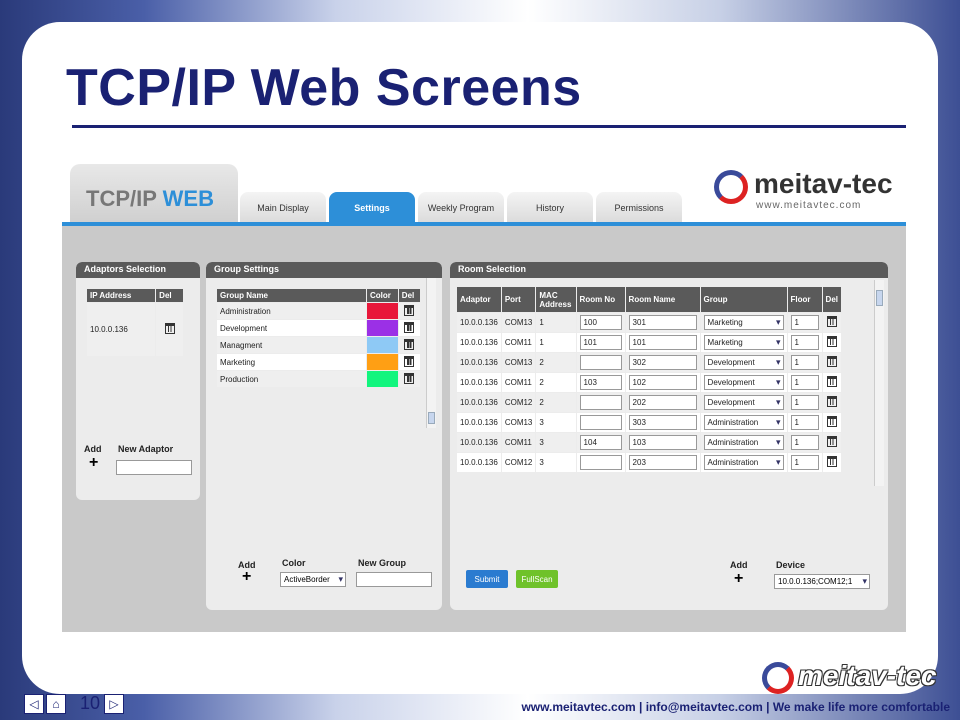 The height and width of the screenshot is (720, 960). Describe the element at coordinates (382, 295) in the screenshot. I see `group-col-color: Color` at that location.